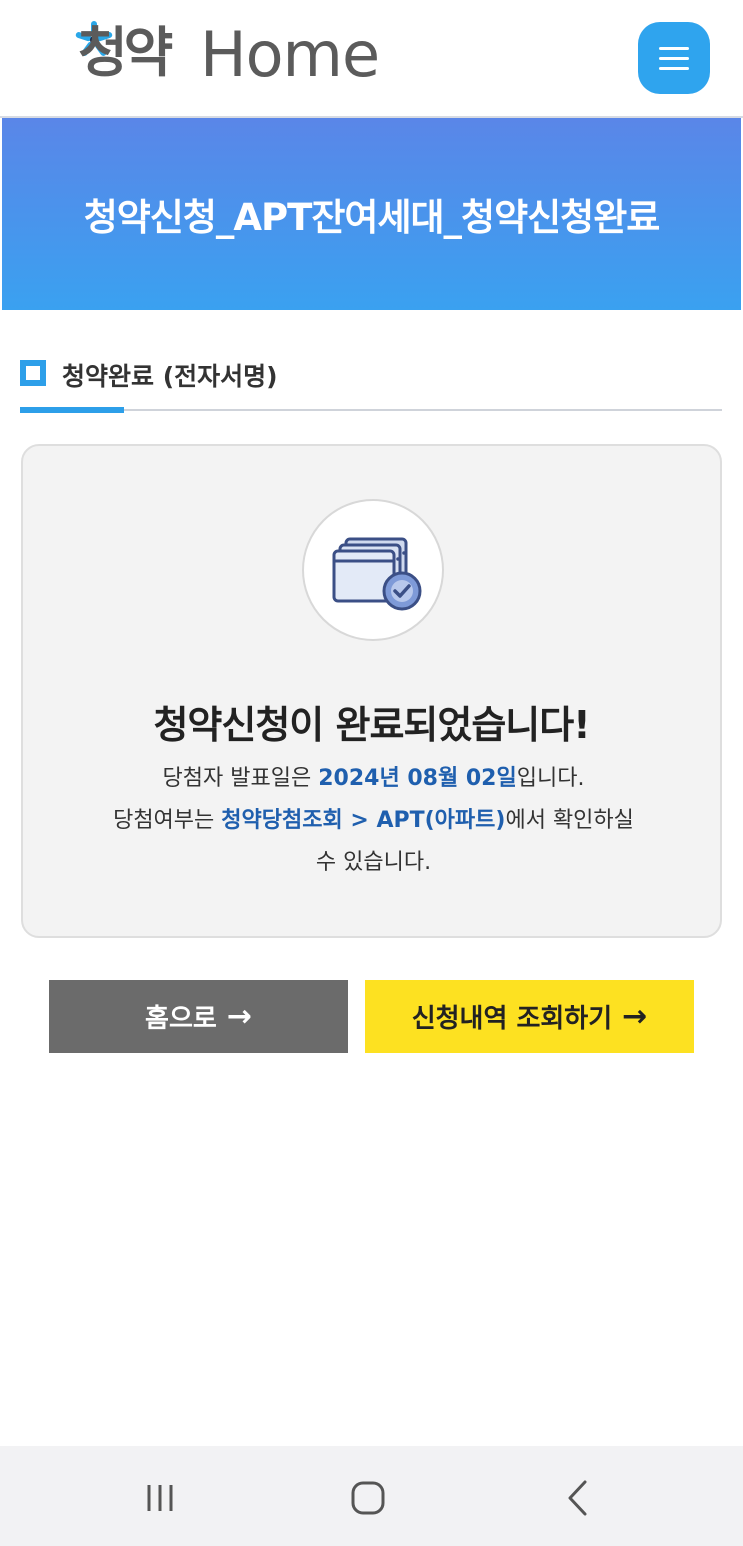  I want to click on announcement-prefix: 당첨자 발표일은, so click(240, 778).